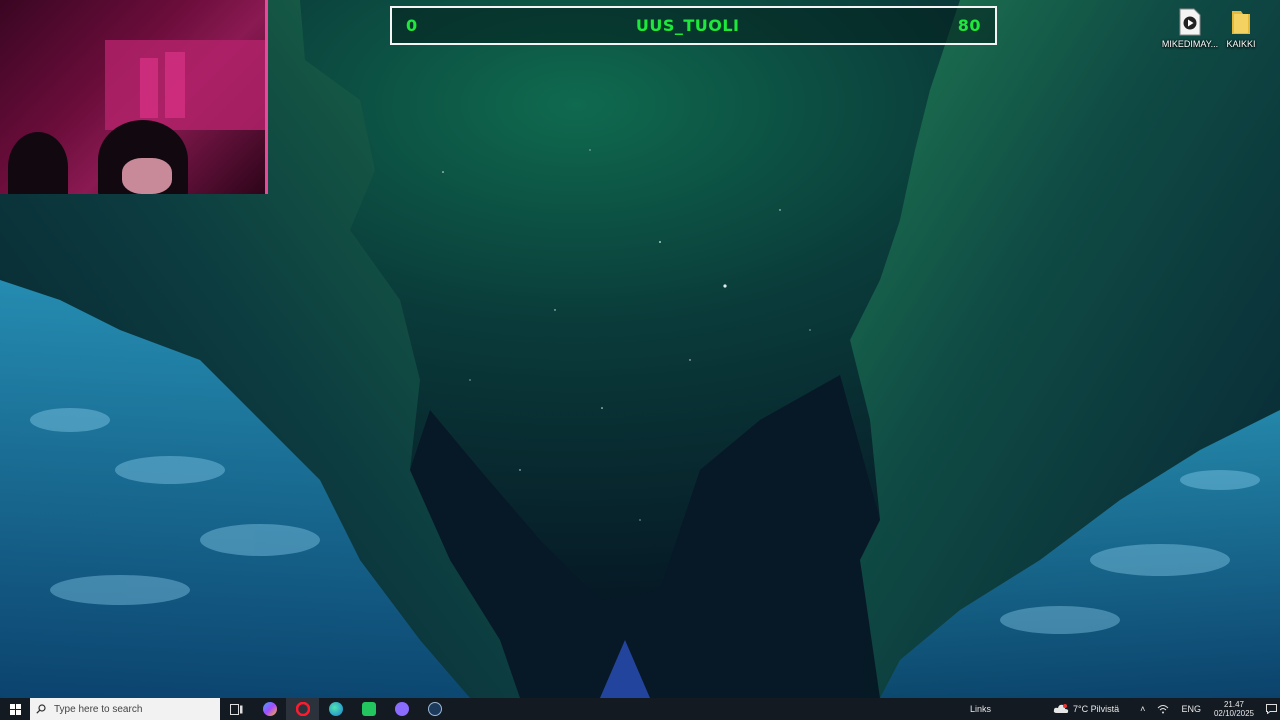 This screenshot has height=720, width=1280. I want to click on weather-widget: 7°C Pilvistä, so click(1086, 709).